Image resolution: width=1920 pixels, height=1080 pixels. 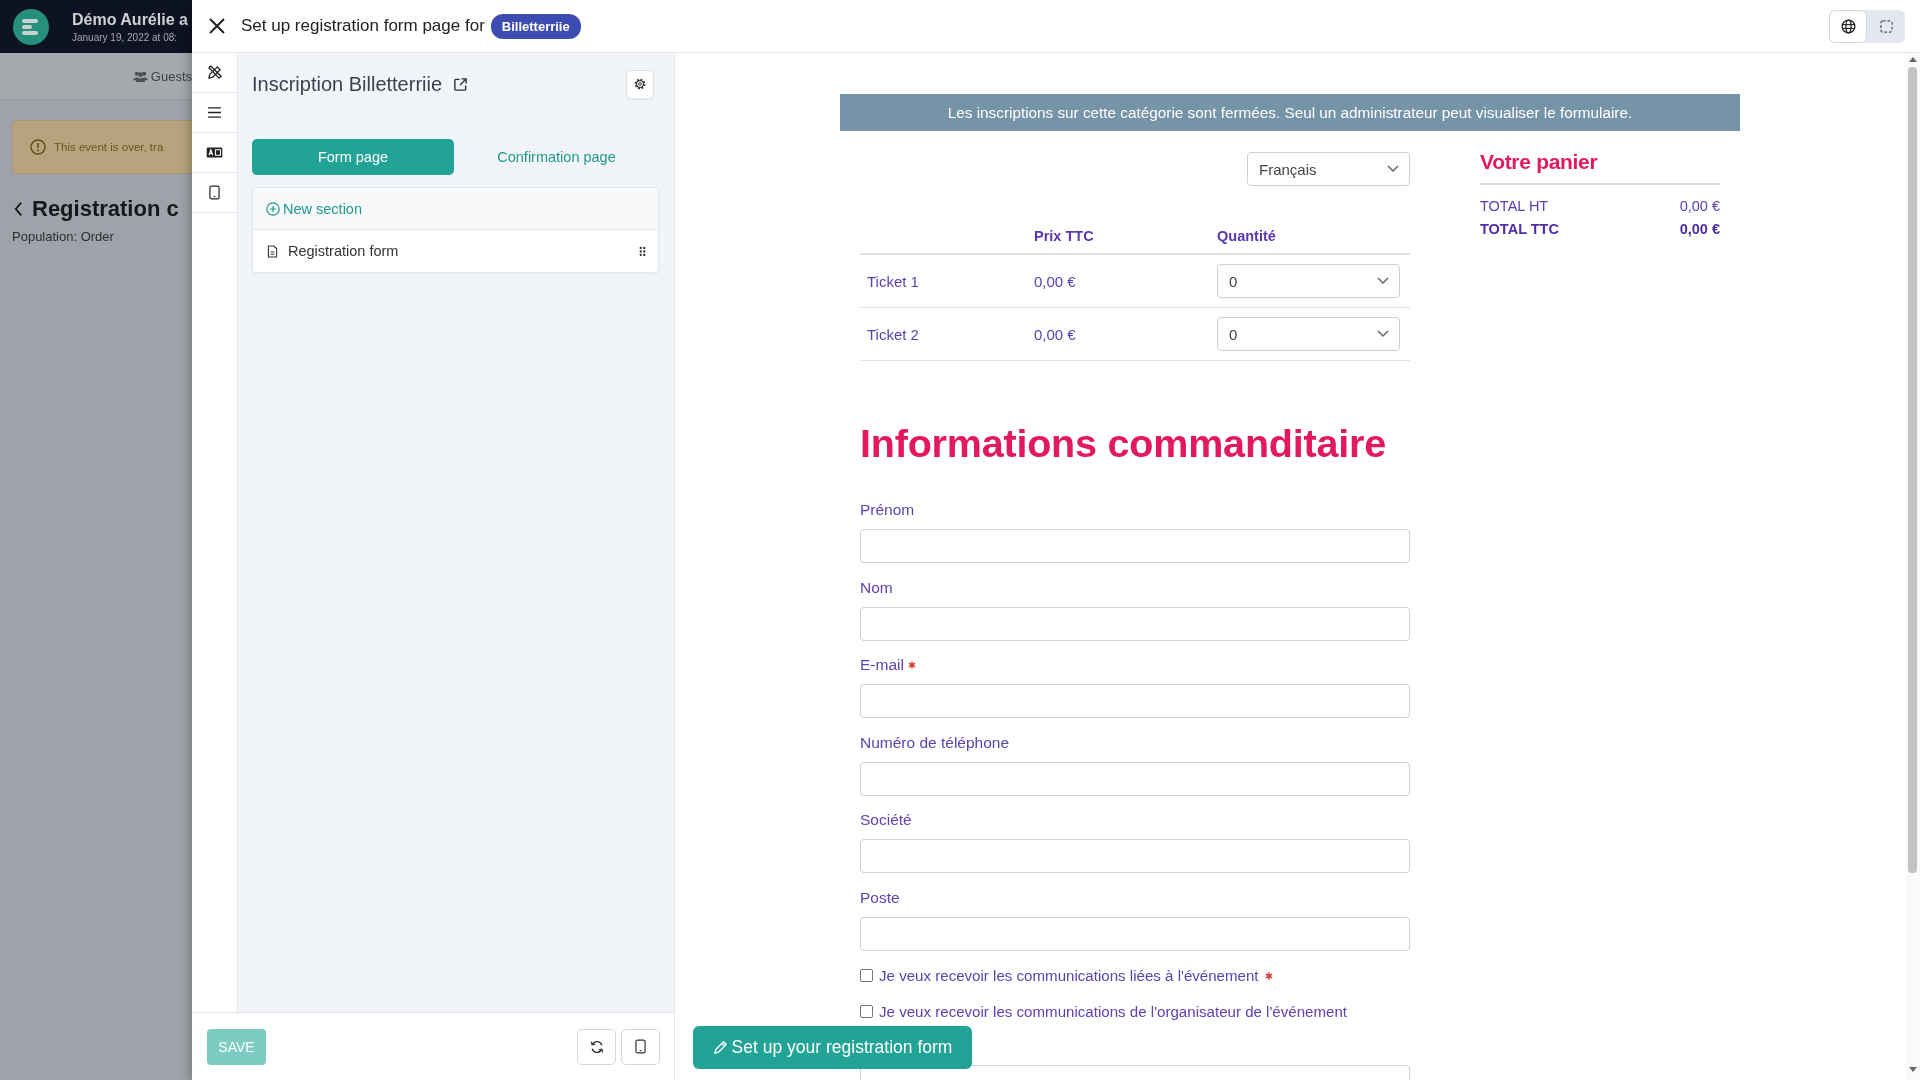 I want to click on editor-tab: Confirmation page, so click(x=556, y=157).